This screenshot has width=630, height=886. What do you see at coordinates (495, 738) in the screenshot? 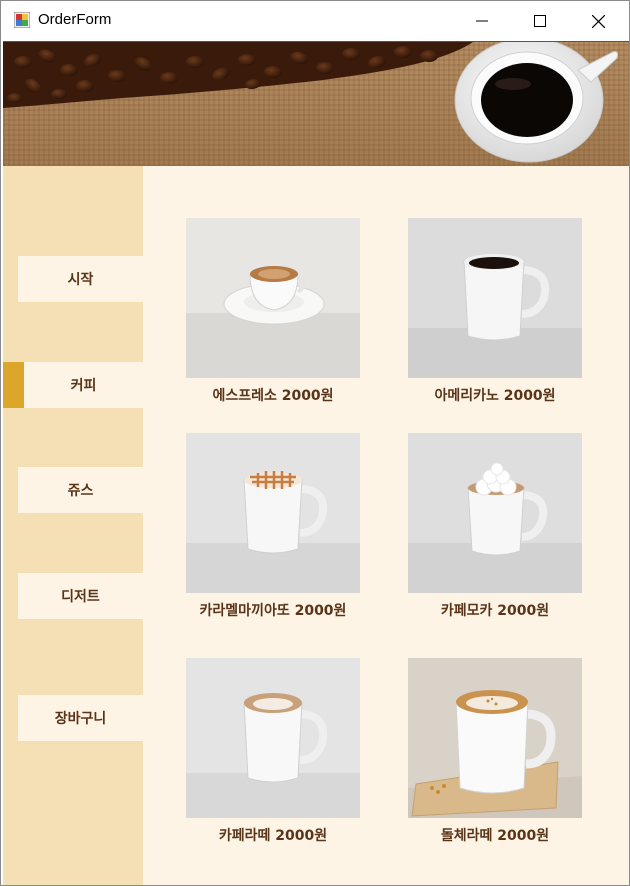
I see `dolce-latte-image` at bounding box center [495, 738].